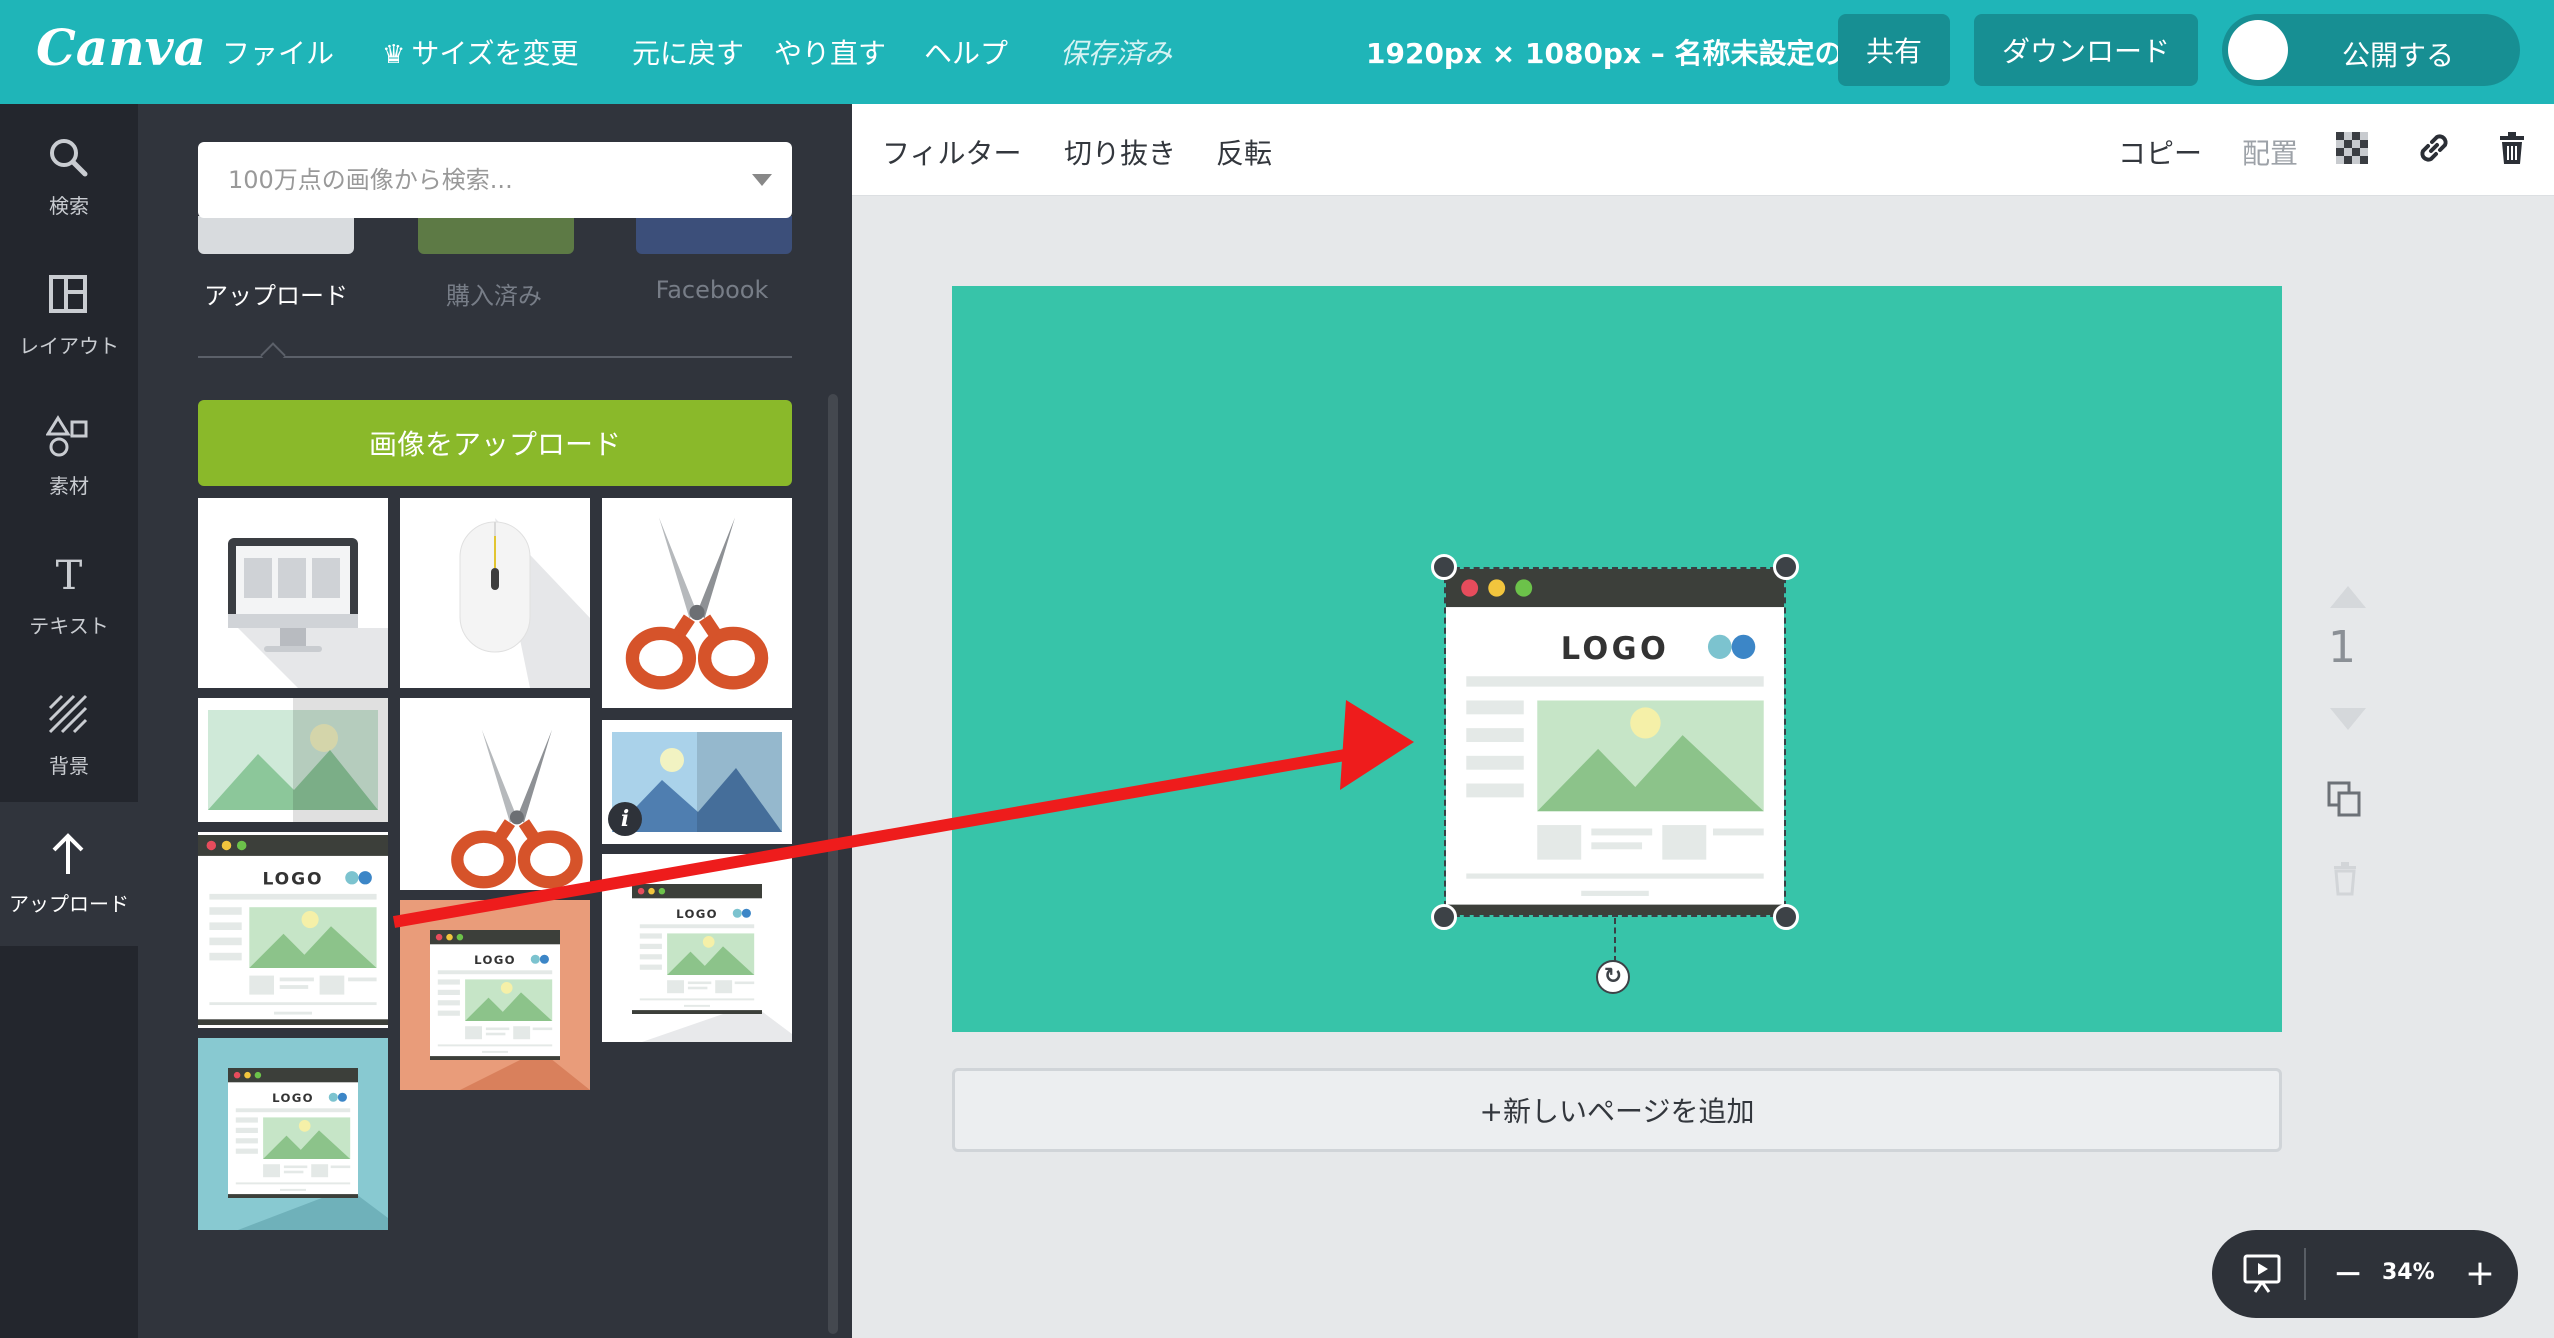  Describe the element at coordinates (2352, 148) in the screenshot. I see `transparency-icon` at that location.